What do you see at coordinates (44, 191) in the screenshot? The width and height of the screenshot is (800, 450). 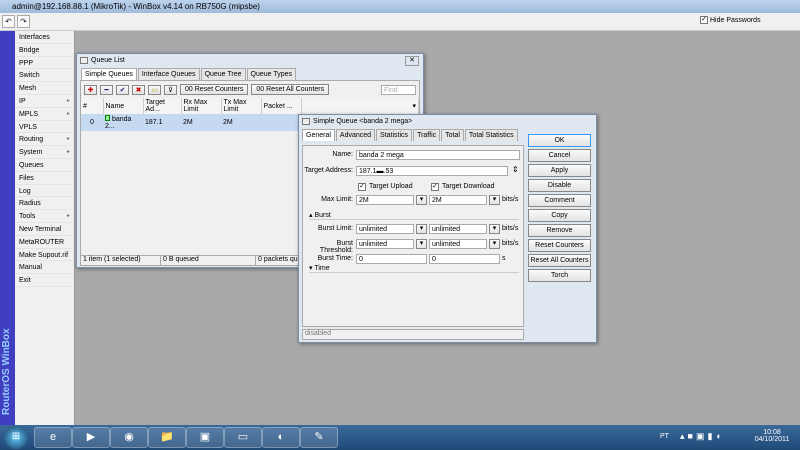 I see `sidebar-item-log: Log` at bounding box center [44, 191].